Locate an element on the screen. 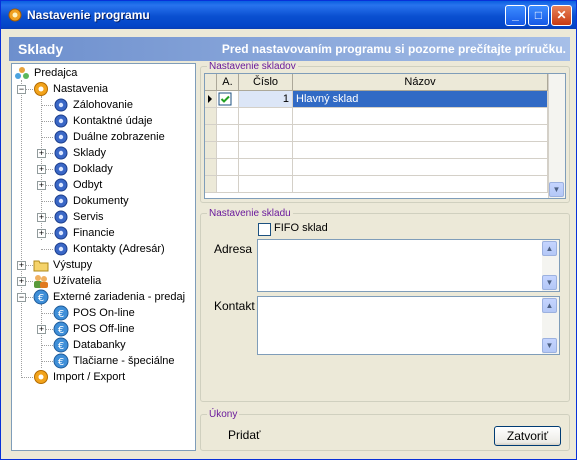 The image size is (577, 460). row-pointer-icon is located at coordinates (210, 99).